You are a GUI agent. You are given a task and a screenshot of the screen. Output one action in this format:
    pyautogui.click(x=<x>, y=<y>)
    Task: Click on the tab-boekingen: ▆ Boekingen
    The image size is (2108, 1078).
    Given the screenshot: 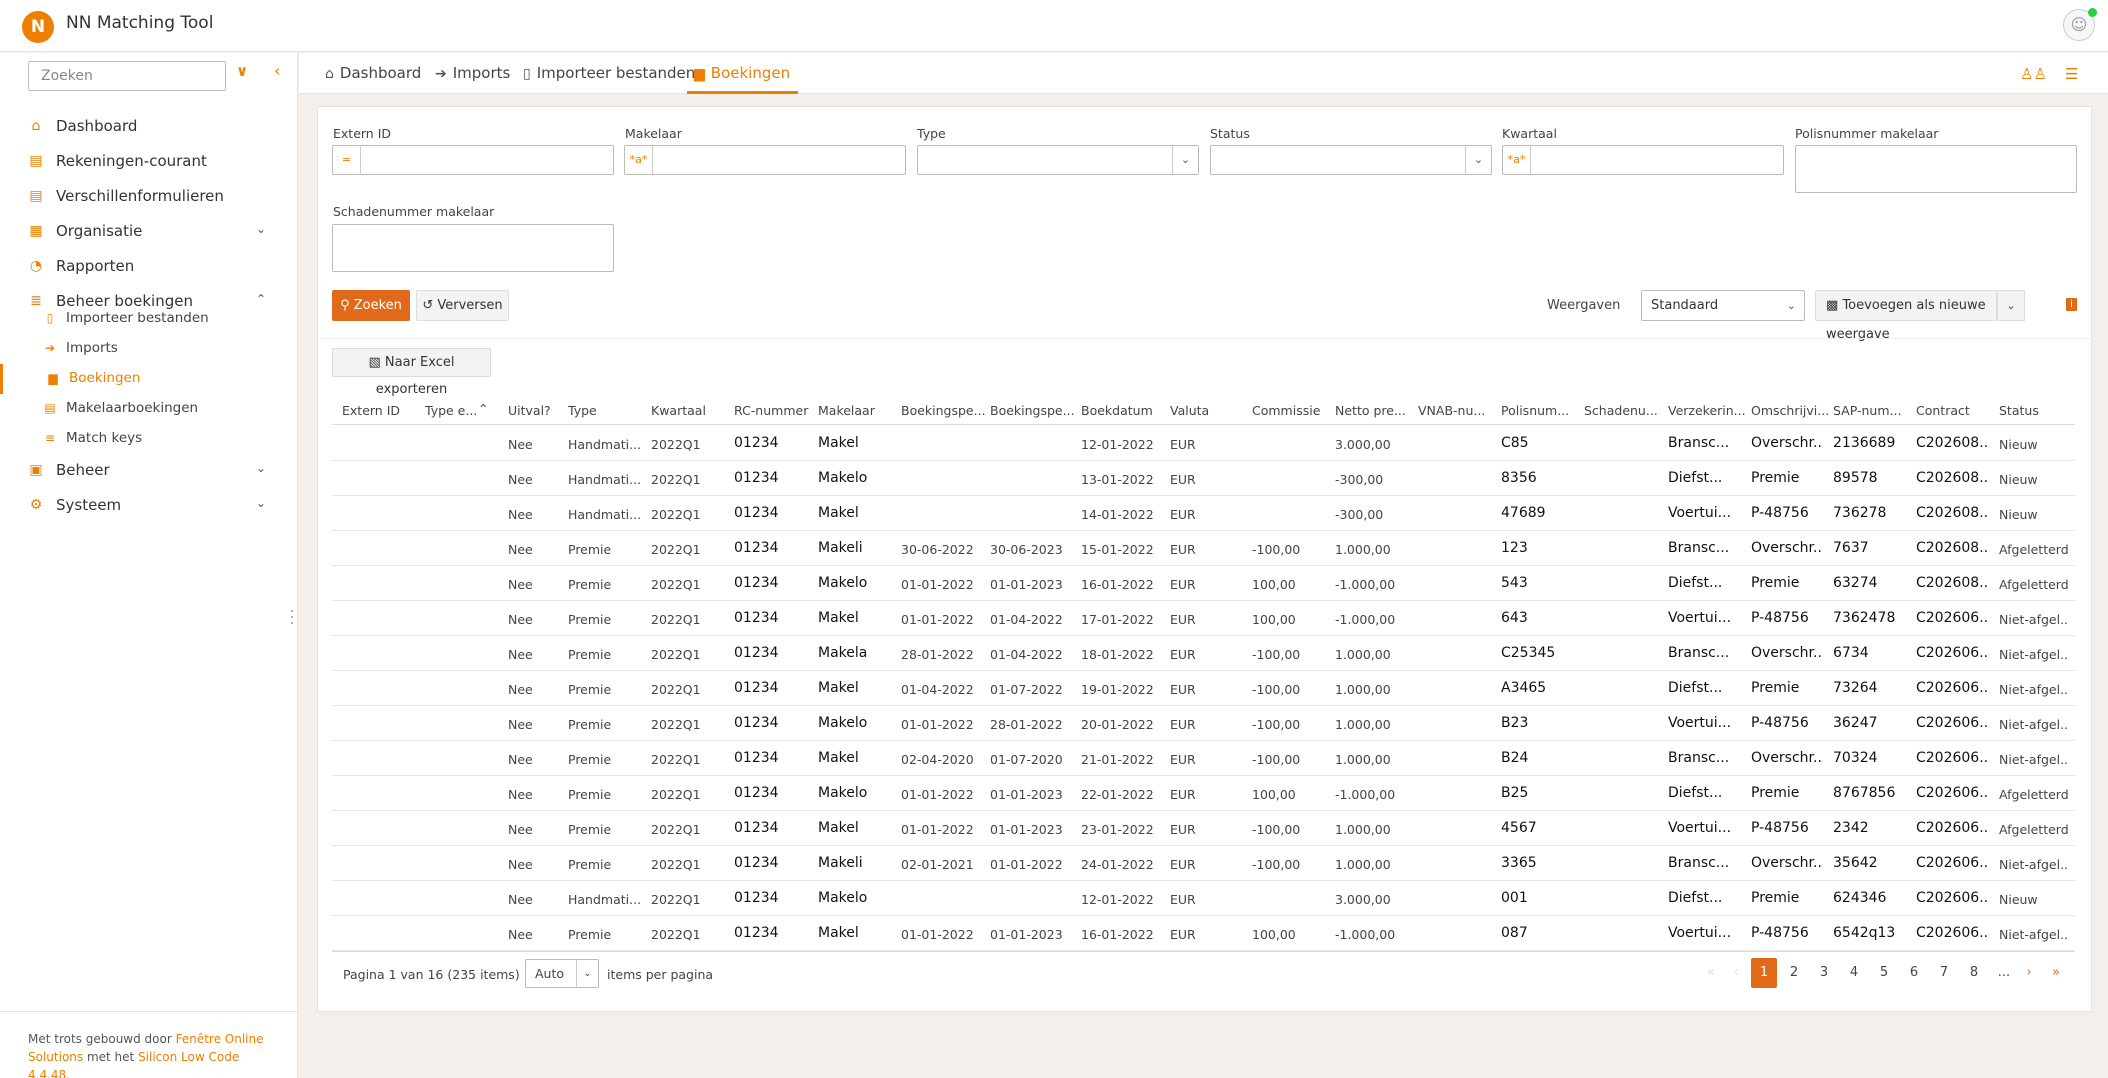 What is the action you would take?
    pyautogui.click(x=743, y=73)
    